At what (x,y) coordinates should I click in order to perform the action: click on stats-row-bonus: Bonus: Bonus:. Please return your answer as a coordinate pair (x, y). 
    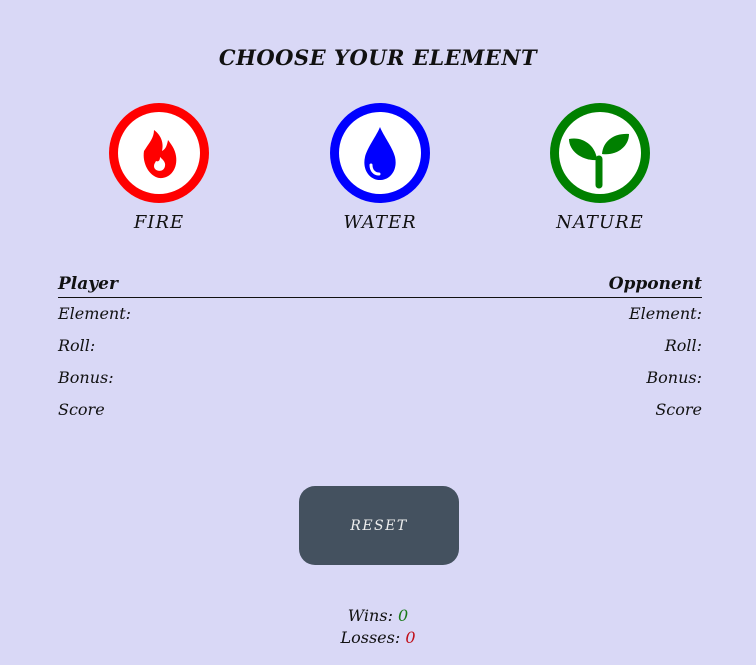
    Looking at the image, I should click on (380, 378).